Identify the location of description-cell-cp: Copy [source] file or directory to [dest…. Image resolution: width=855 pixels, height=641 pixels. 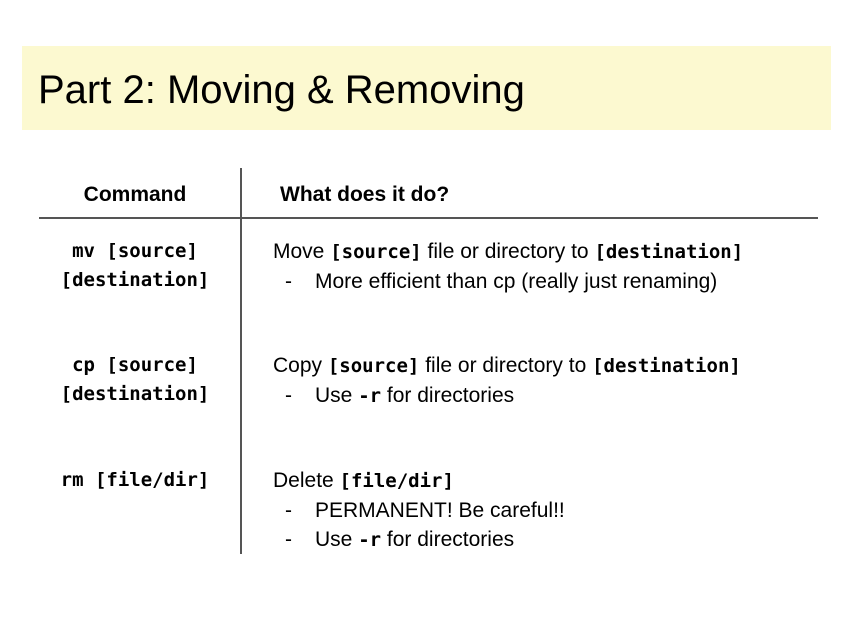
(507, 381).